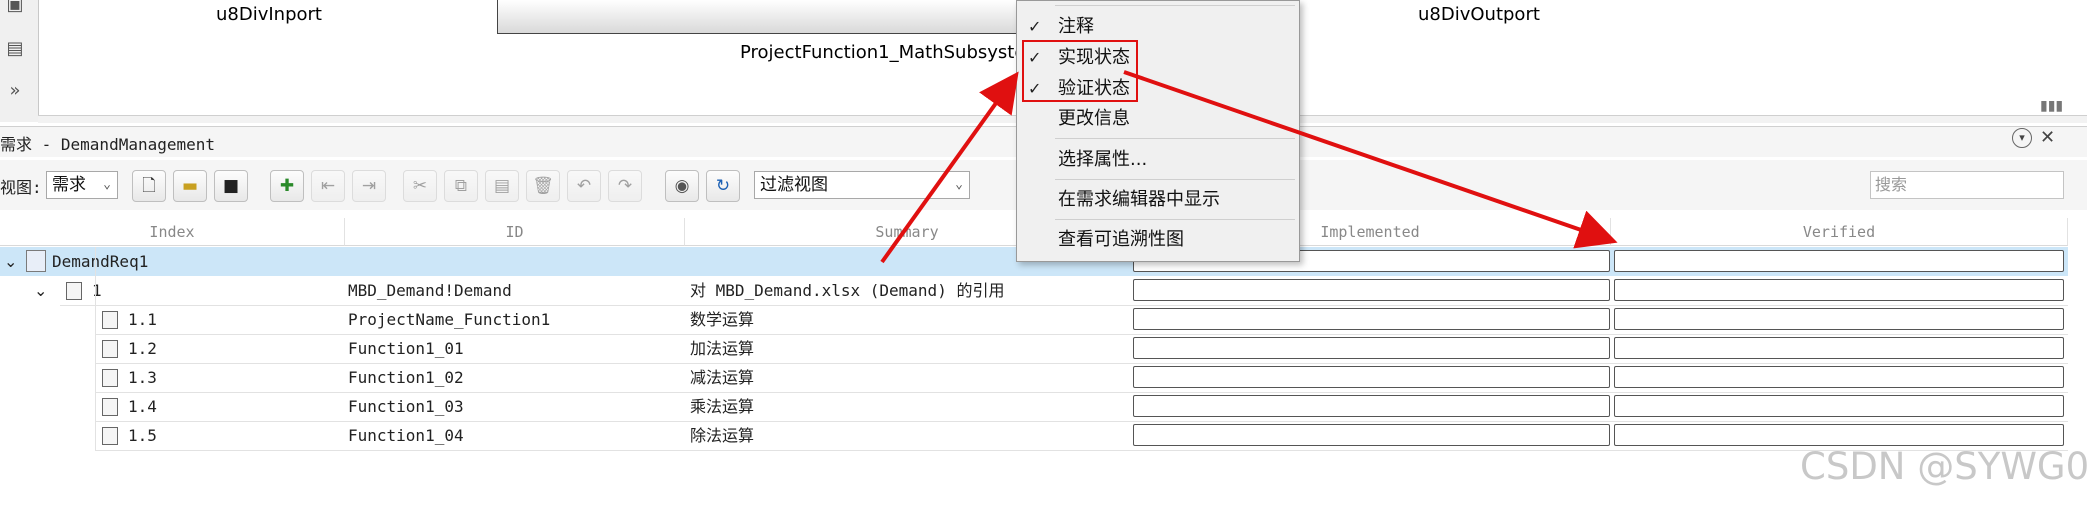 This screenshot has height=505, width=2087. What do you see at coordinates (1370, 159) in the screenshot?
I see `arrow-to-verified-column` at bounding box center [1370, 159].